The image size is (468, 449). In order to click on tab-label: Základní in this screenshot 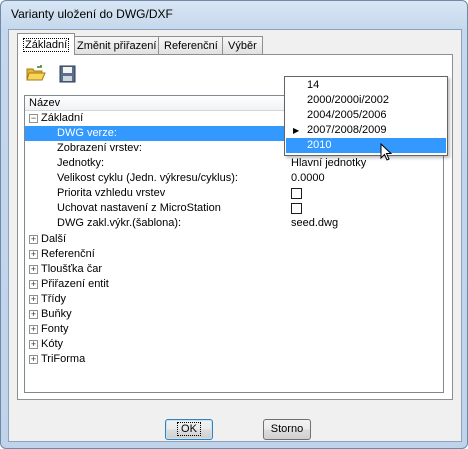, I will do `click(46, 45)`.